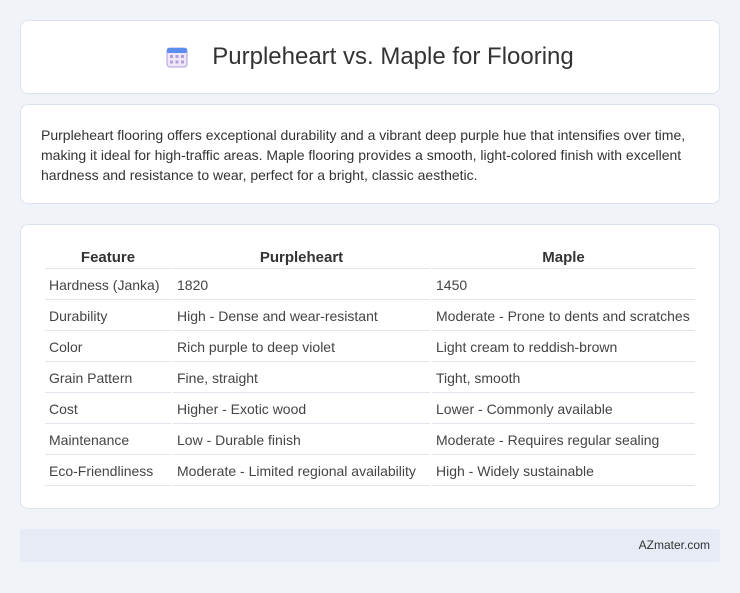 The width and height of the screenshot is (740, 593). I want to click on purpleheart-cell: High - Dense and wear-resistant, so click(301, 316).